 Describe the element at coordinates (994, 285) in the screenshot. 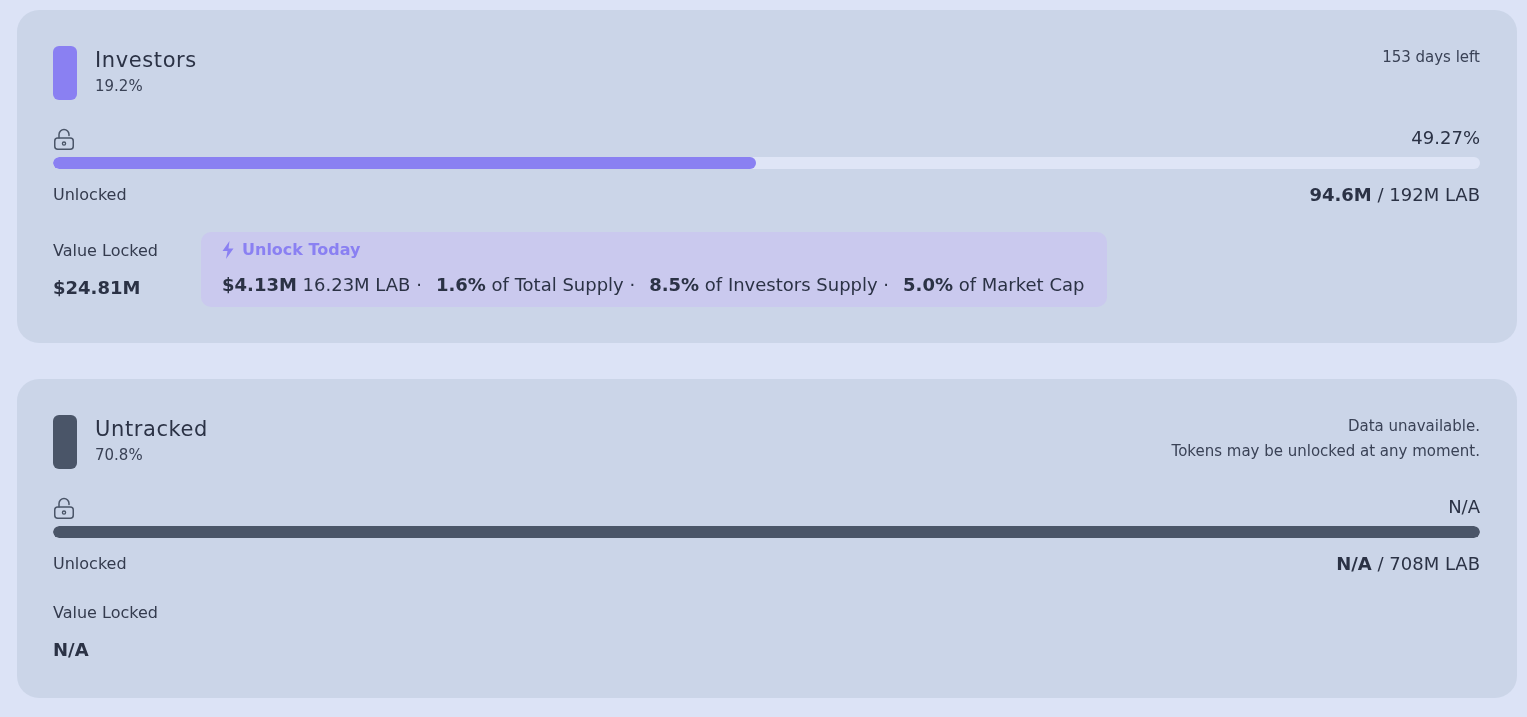

I see `unlock-stat: 5.0% of Market Cap` at that location.